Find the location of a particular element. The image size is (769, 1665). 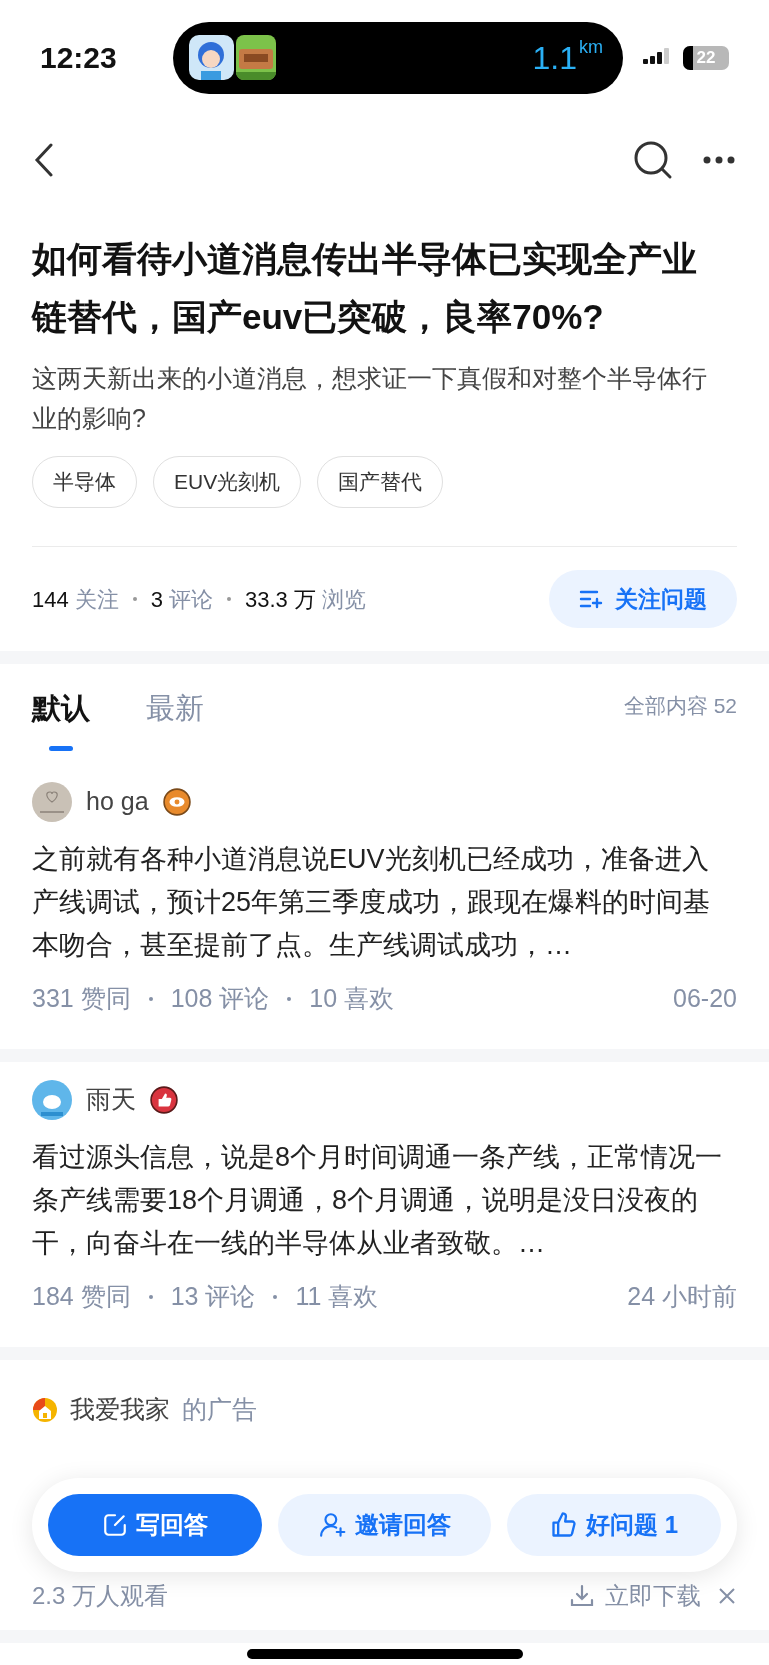

answer-time: 06-20 is located at coordinates (705, 999).